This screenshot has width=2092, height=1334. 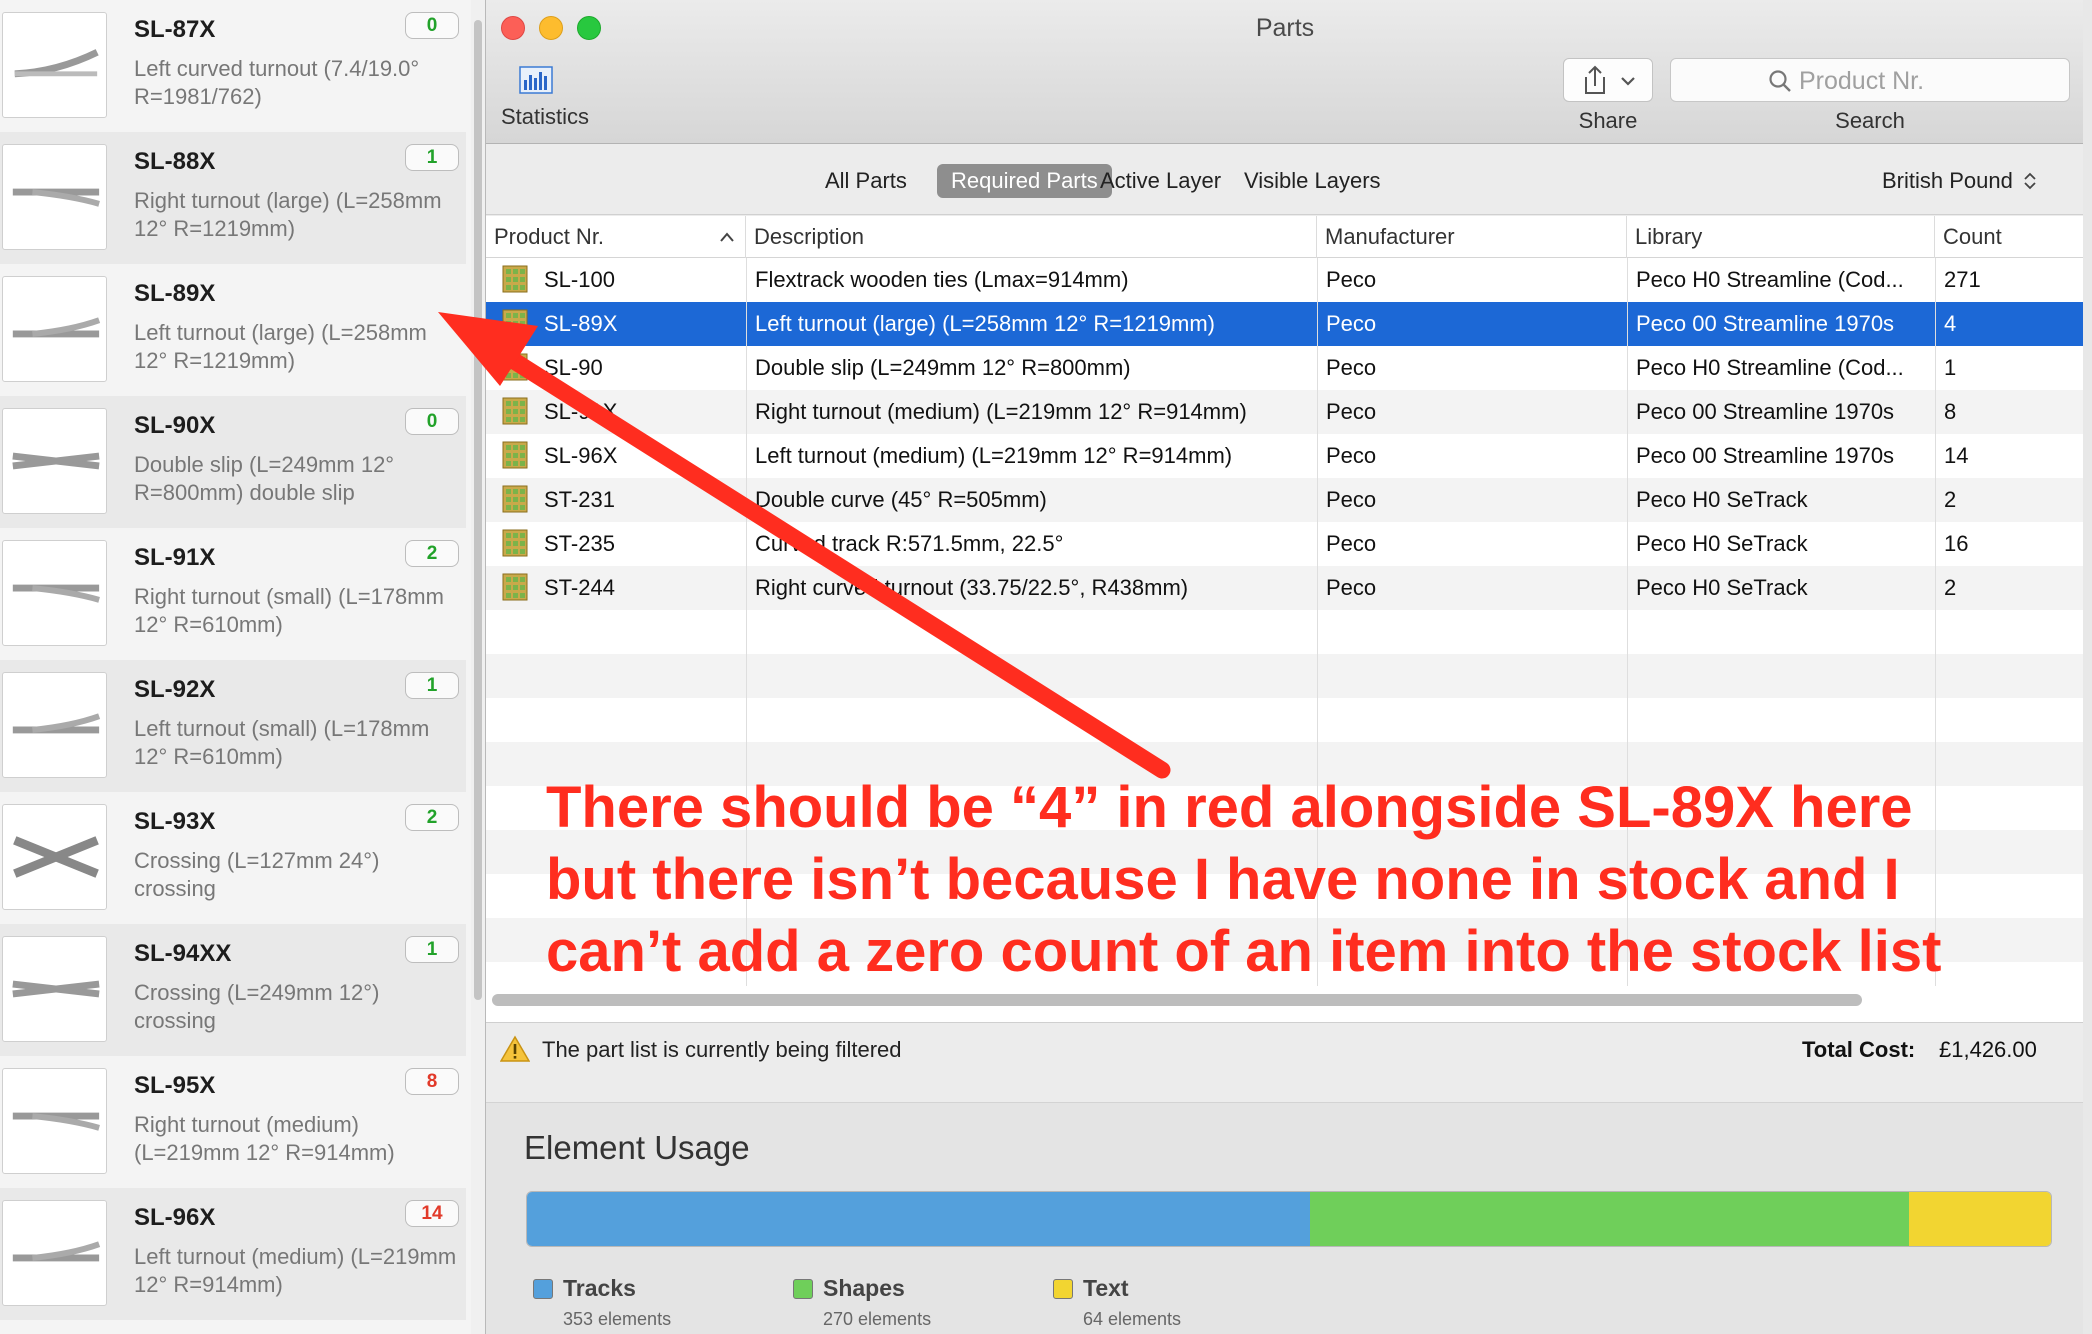 I want to click on share-label: Share, so click(x=1608, y=120).